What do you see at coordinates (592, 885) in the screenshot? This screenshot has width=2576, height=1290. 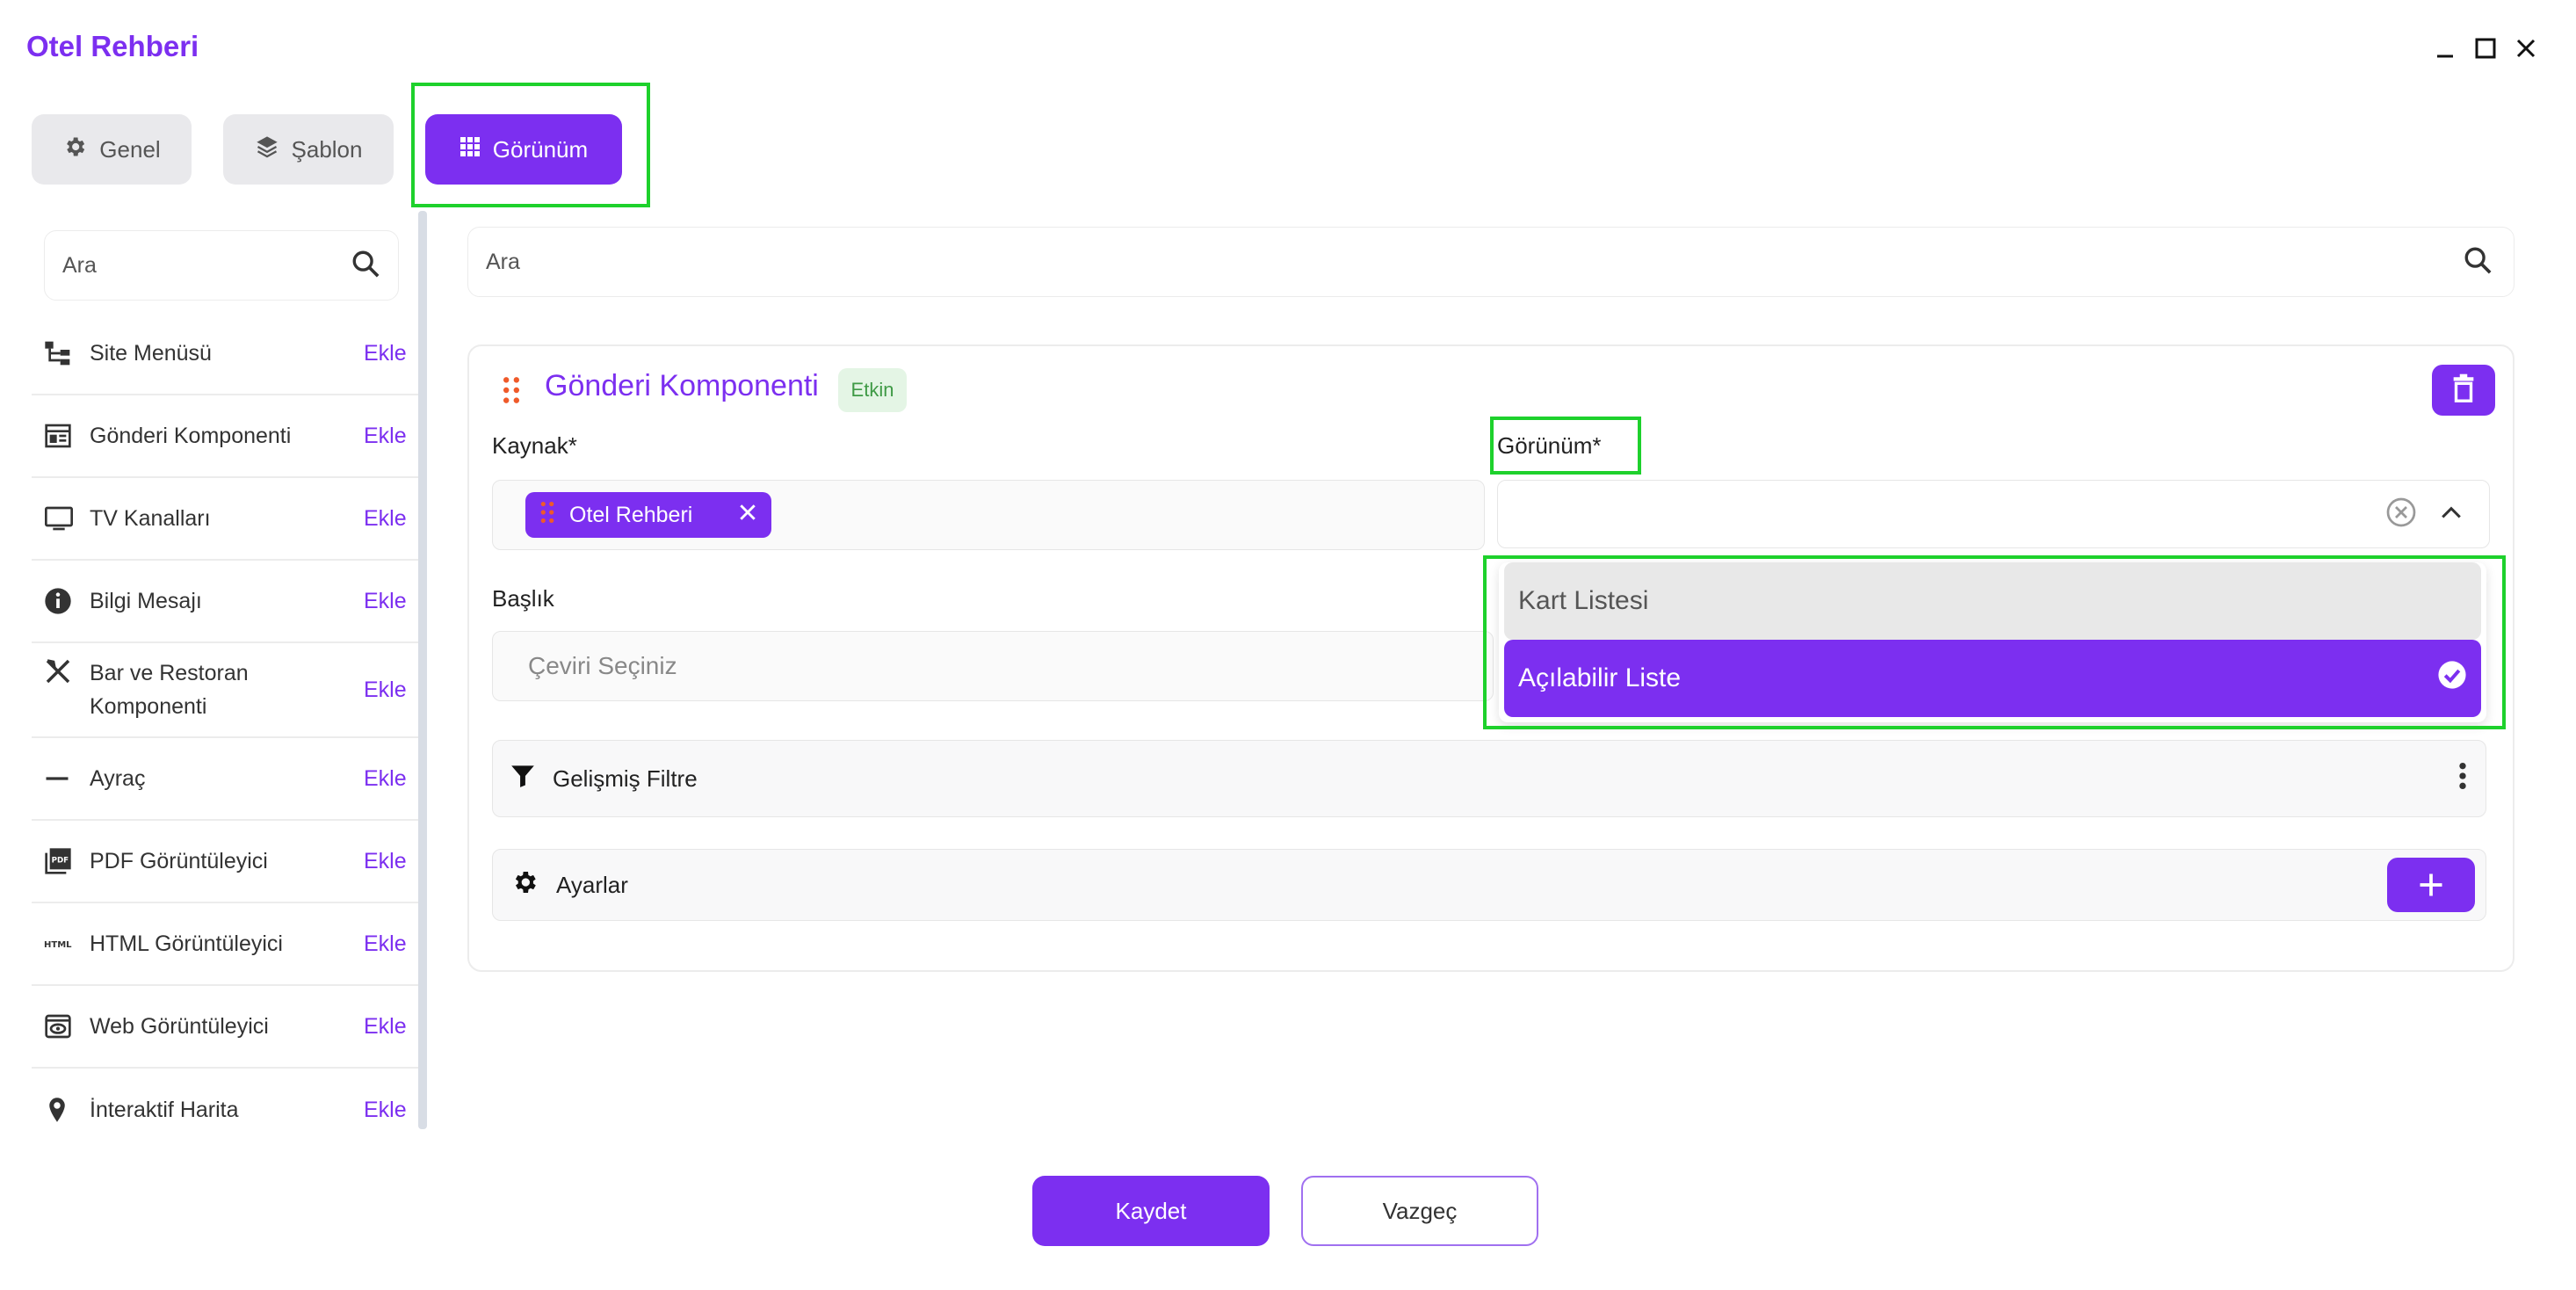 I see `settings-label: Ayarlar` at bounding box center [592, 885].